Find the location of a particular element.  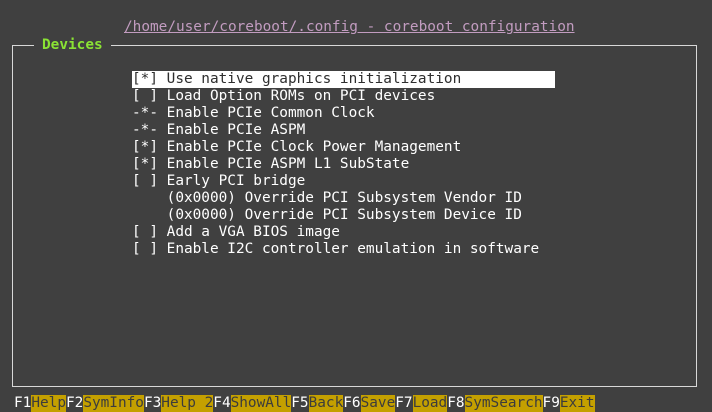

key-label: Back is located at coordinates (326, 403).